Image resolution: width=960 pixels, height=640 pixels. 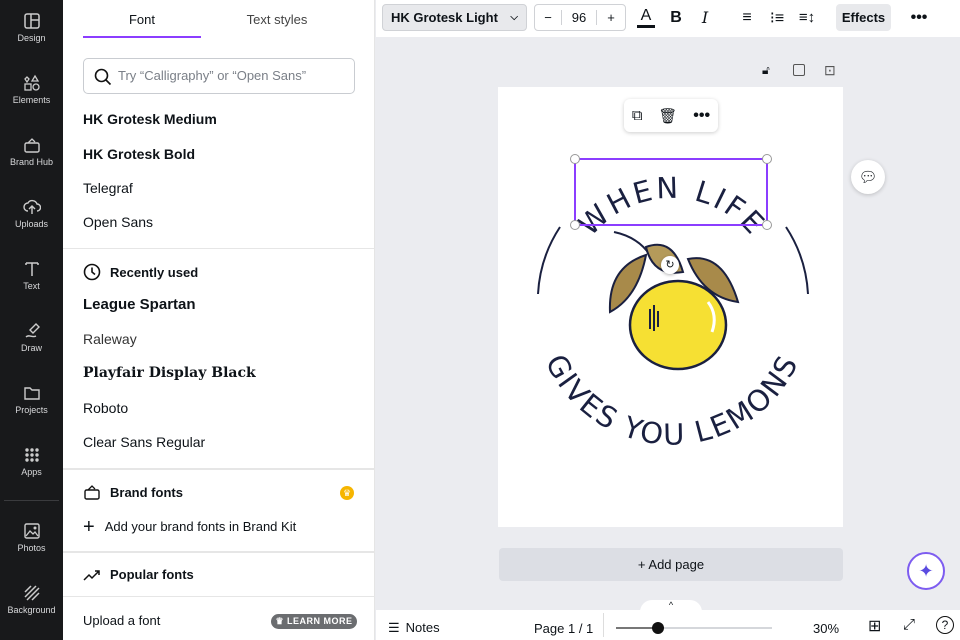 I want to click on comment-button: 💬︎, so click(x=868, y=177).